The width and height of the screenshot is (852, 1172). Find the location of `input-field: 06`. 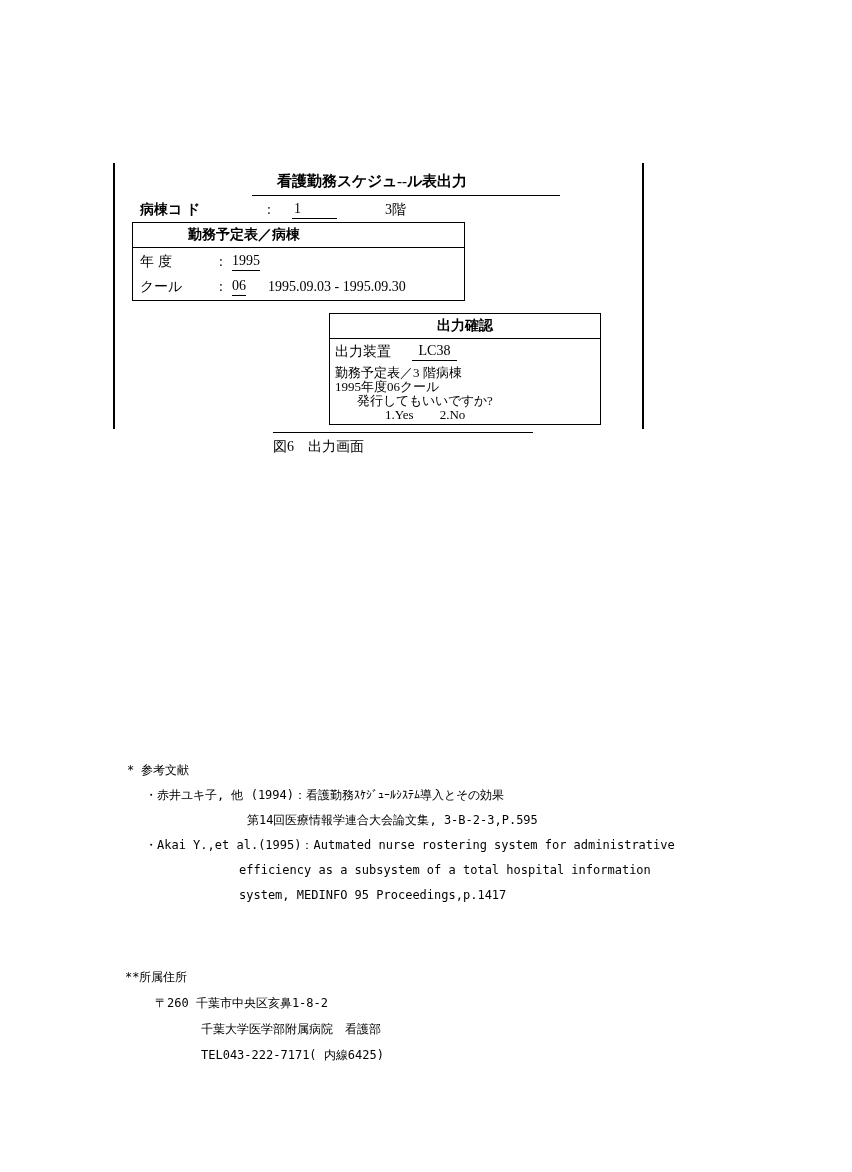

input-field: 06 is located at coordinates (239, 286).